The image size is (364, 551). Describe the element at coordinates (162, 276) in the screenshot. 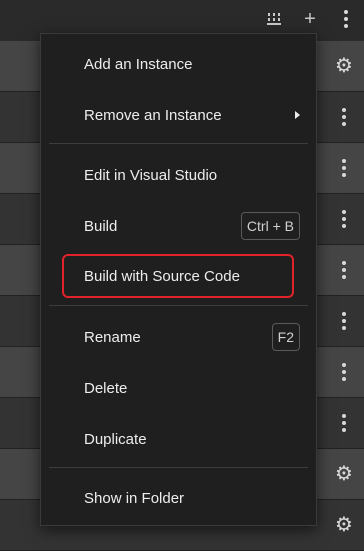

I see `menu-item-label: Build with Source Code` at that location.